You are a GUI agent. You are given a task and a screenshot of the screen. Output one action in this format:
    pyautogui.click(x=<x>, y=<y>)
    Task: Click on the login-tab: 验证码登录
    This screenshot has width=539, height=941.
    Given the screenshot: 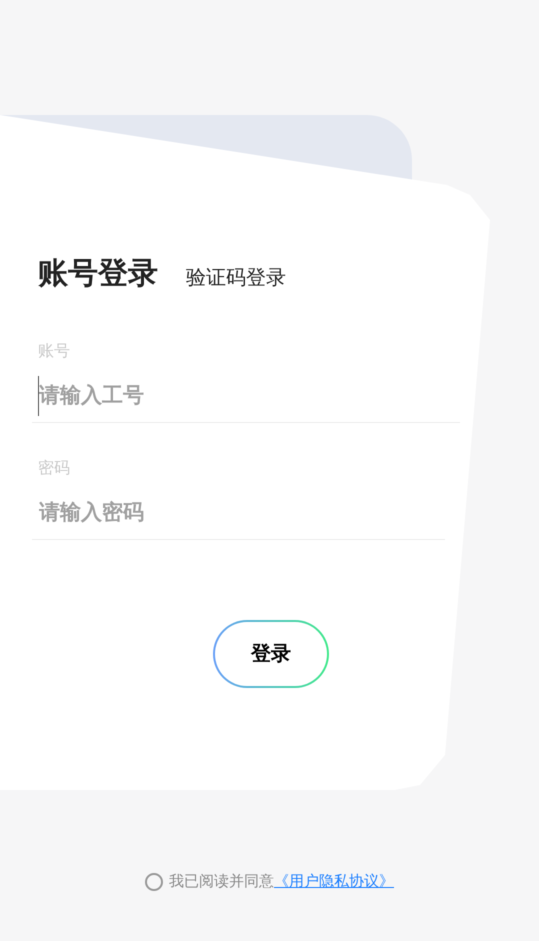 What is the action you would take?
    pyautogui.click(x=236, y=278)
    